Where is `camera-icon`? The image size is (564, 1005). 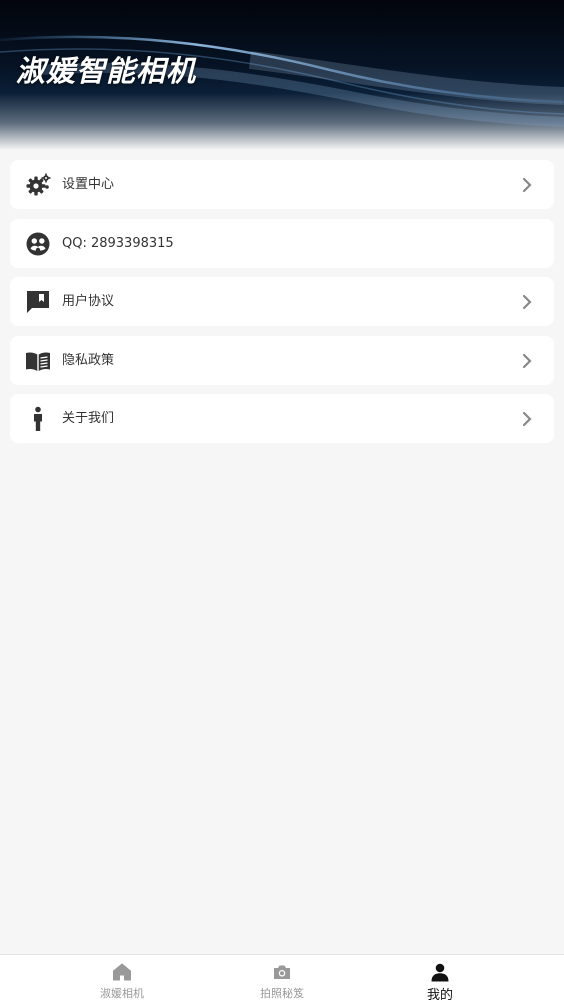 camera-icon is located at coordinates (282, 972).